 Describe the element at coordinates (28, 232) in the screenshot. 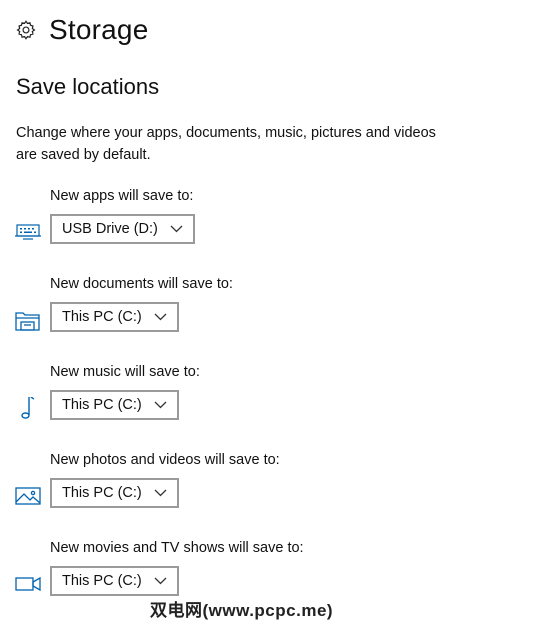

I see `apps-icon` at that location.